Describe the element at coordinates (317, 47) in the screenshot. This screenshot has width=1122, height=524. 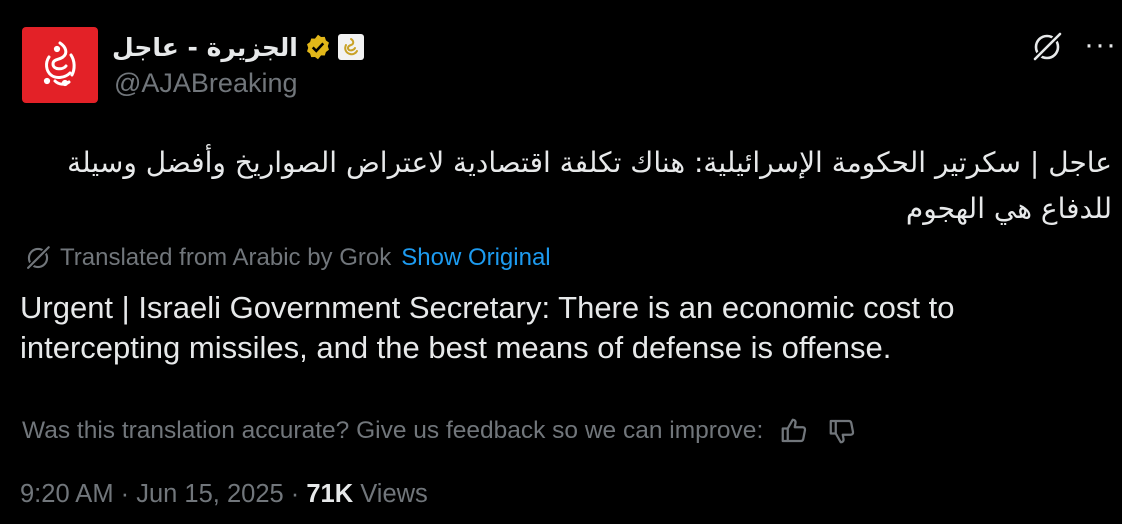
I see `gold-verified-check-icon` at that location.